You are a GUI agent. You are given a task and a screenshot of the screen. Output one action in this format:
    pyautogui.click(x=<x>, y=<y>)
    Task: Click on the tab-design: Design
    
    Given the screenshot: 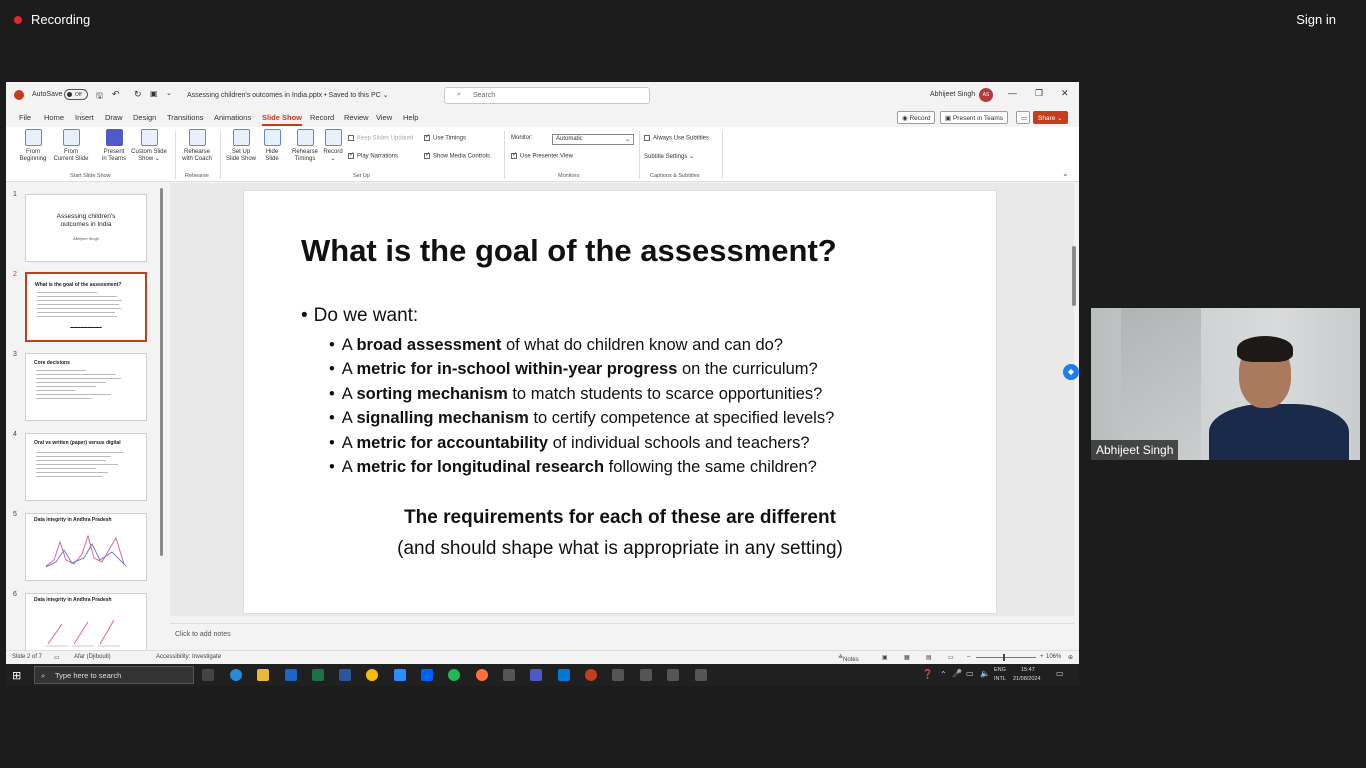 What is the action you would take?
    pyautogui.click(x=144, y=117)
    